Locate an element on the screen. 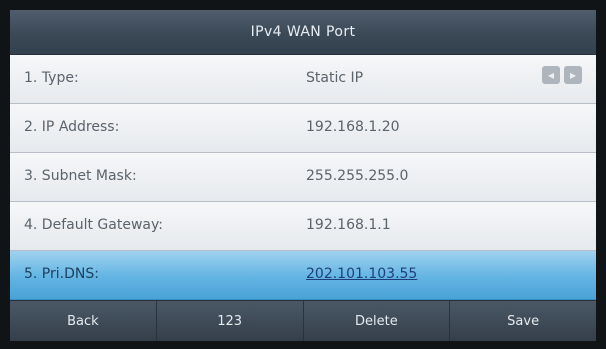  pri-dns-input: 202.101.103.55 is located at coordinates (361, 274).